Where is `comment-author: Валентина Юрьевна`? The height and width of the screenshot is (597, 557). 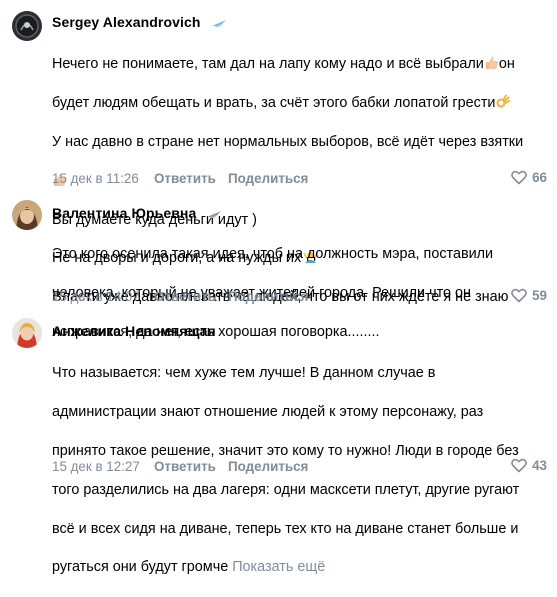 comment-author: Валентина Юрьевна is located at coordinates (137, 213).